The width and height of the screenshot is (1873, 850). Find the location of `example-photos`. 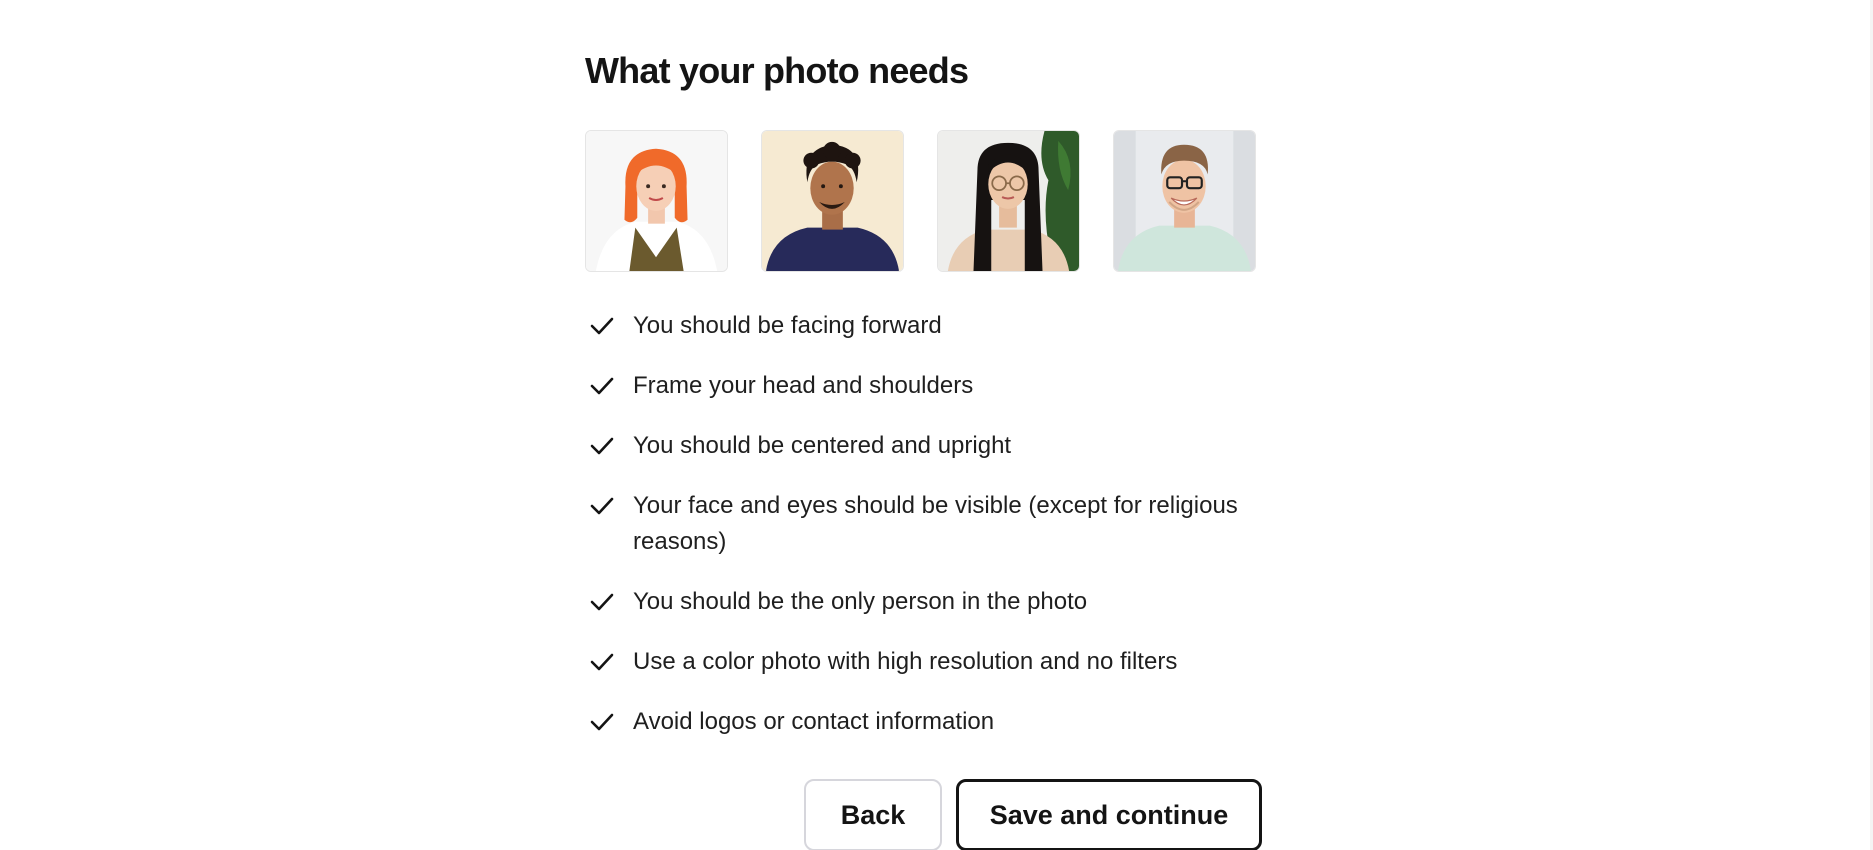

example-photos is located at coordinates (920, 201).